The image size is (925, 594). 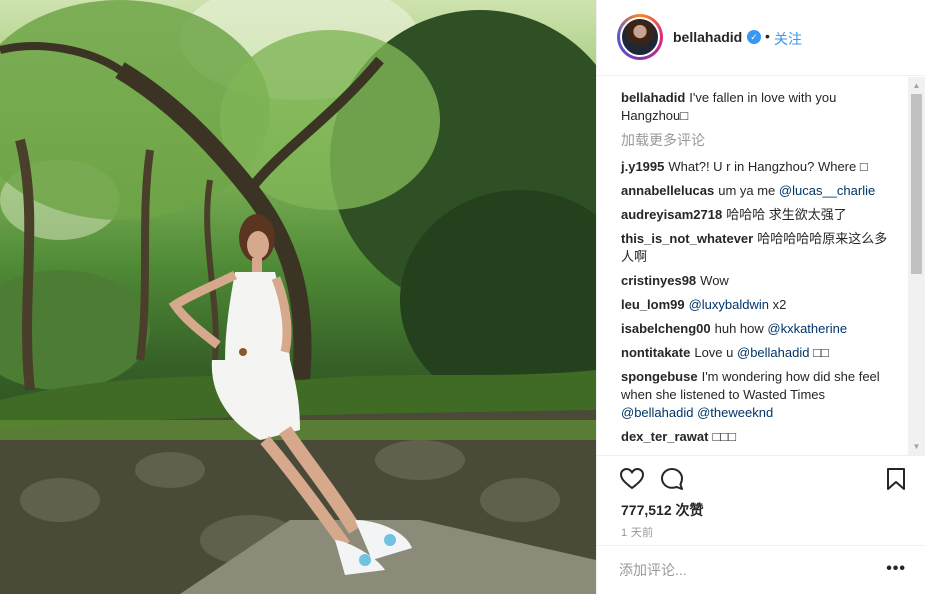 What do you see at coordinates (744, 570) in the screenshot?
I see `comment-input` at bounding box center [744, 570].